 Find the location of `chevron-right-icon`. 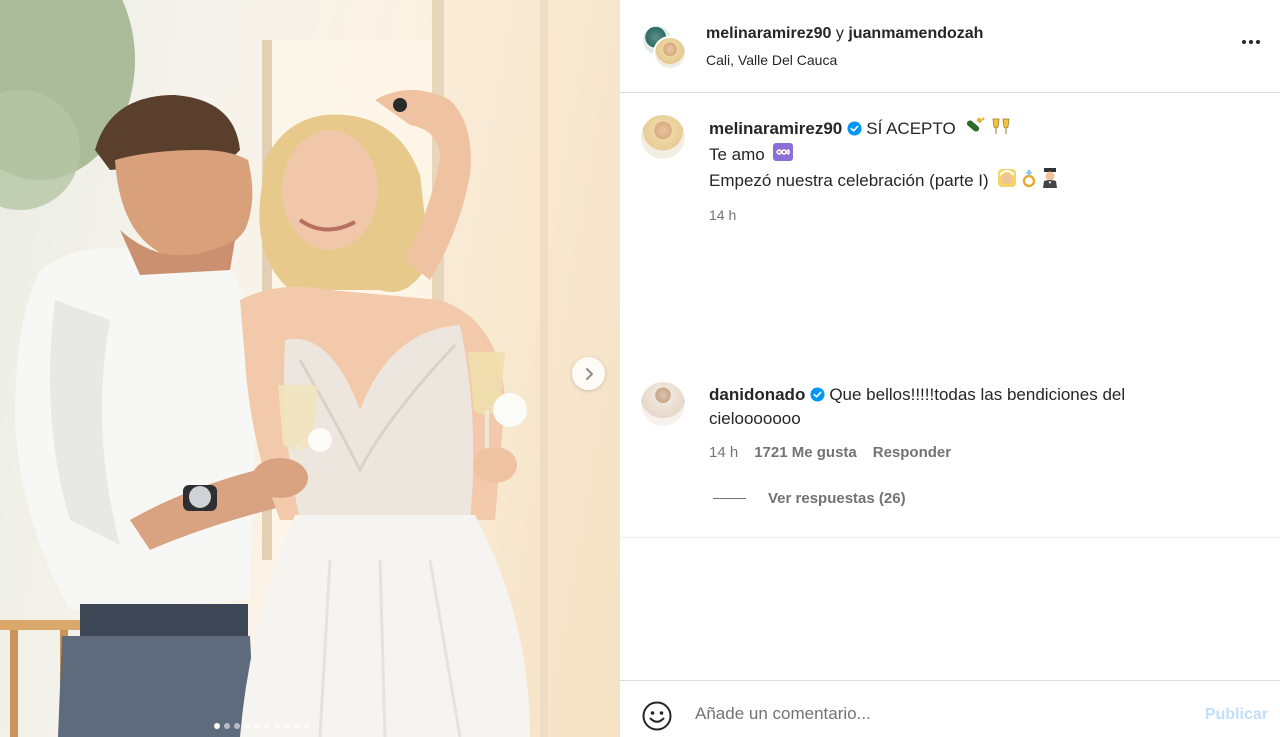

chevron-right-icon is located at coordinates (589, 373).